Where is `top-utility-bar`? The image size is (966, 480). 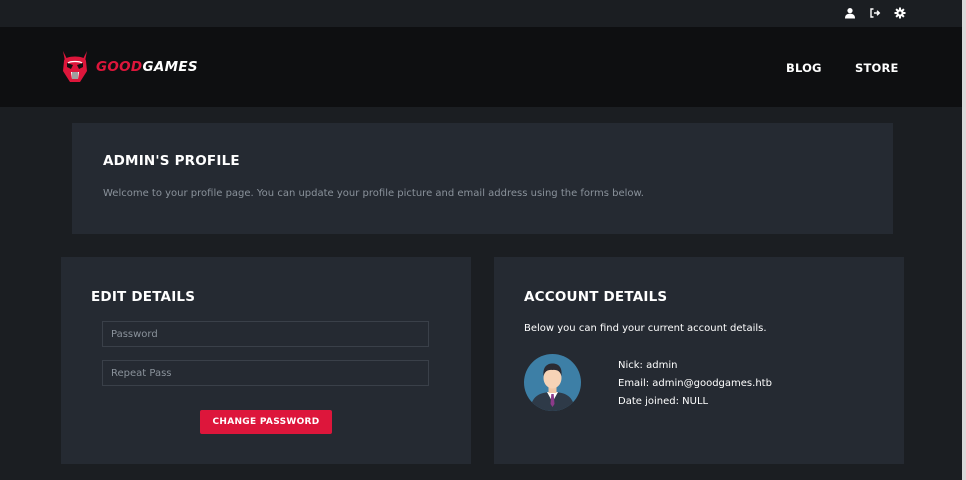 top-utility-bar is located at coordinates (483, 13).